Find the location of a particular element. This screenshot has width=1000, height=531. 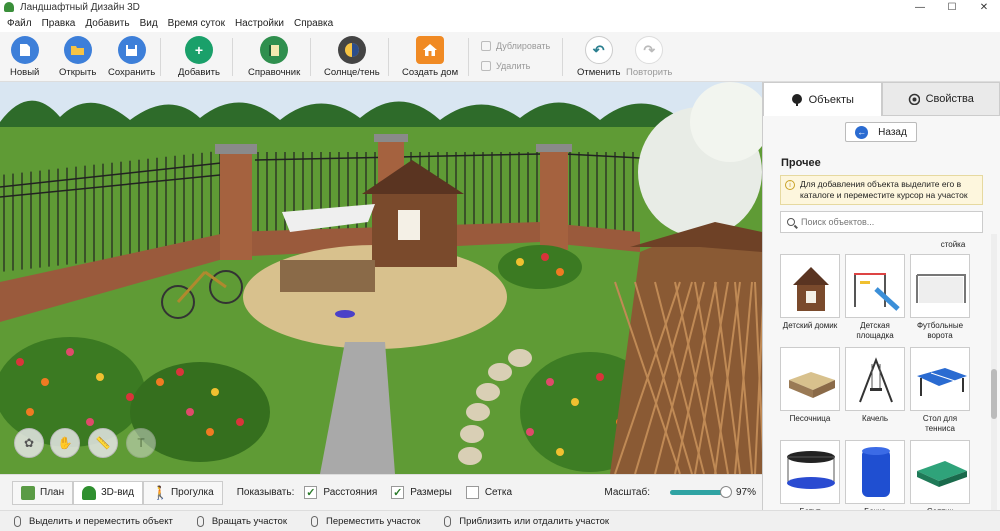

menu-view: Вид is located at coordinates (149, 23).